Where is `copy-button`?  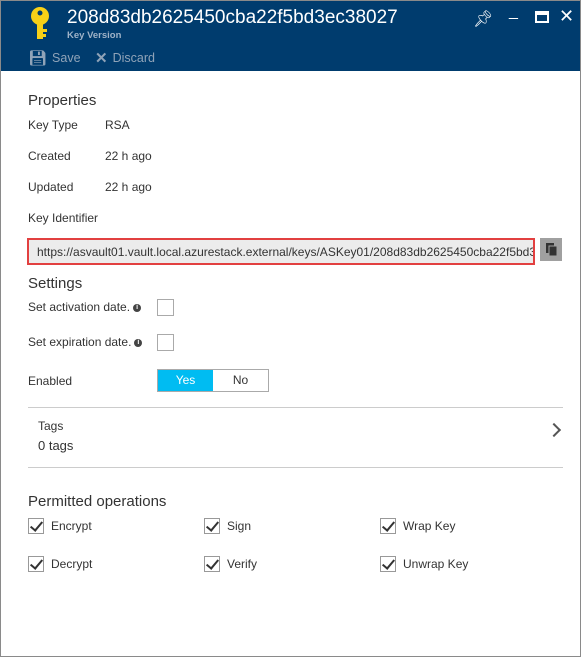 copy-button is located at coordinates (551, 249).